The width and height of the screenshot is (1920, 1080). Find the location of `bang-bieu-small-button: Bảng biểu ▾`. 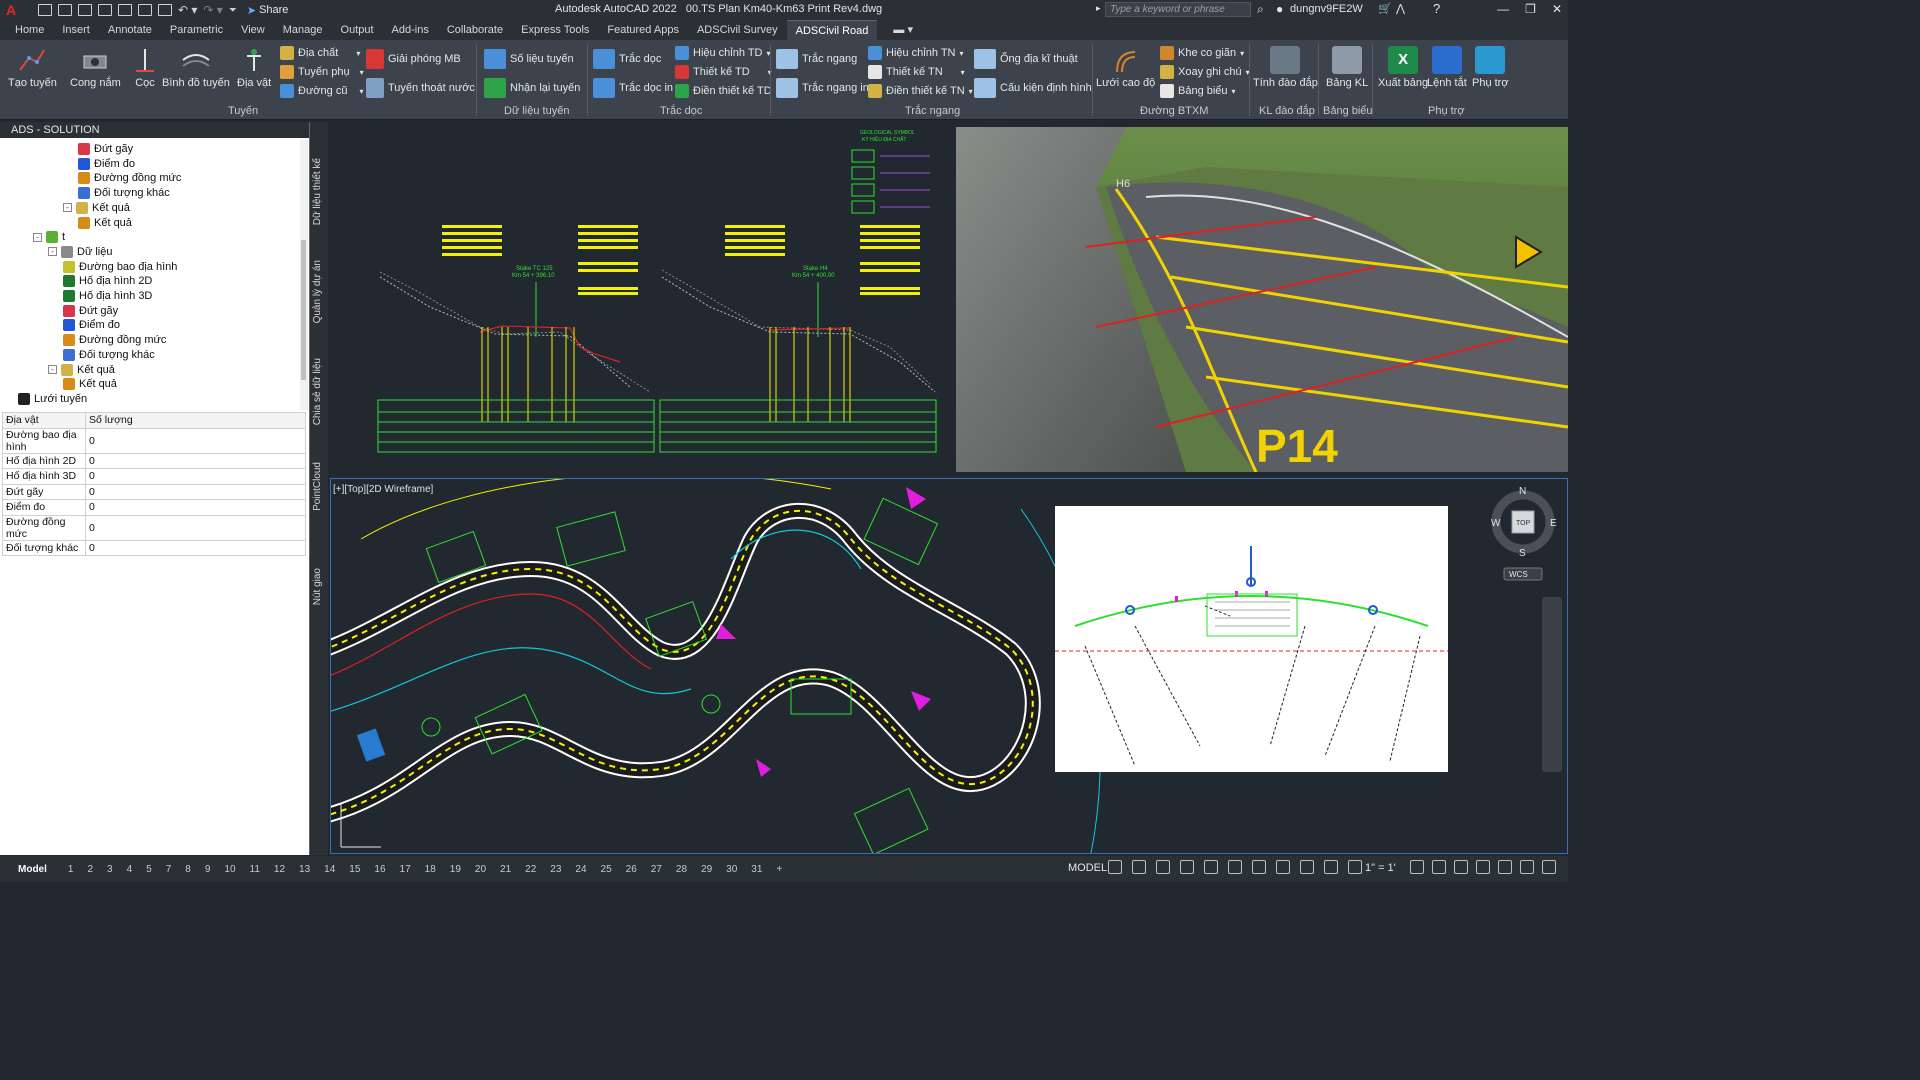

bang-bieu-small-button: Bảng biểu ▾ is located at coordinates (1198, 91).